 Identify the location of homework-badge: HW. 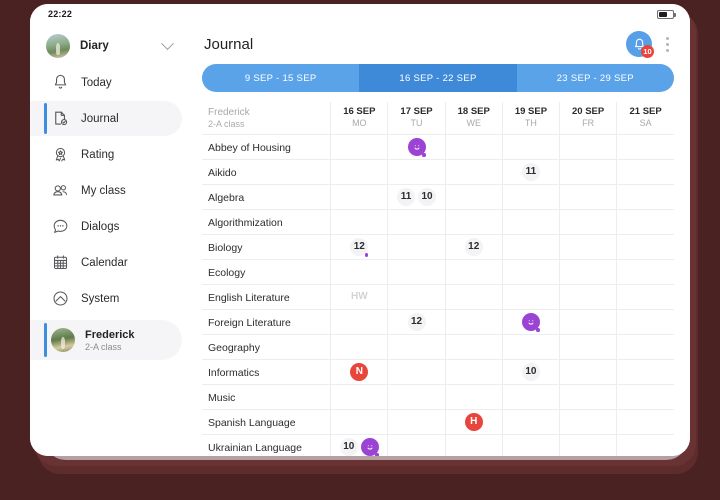
(359, 297).